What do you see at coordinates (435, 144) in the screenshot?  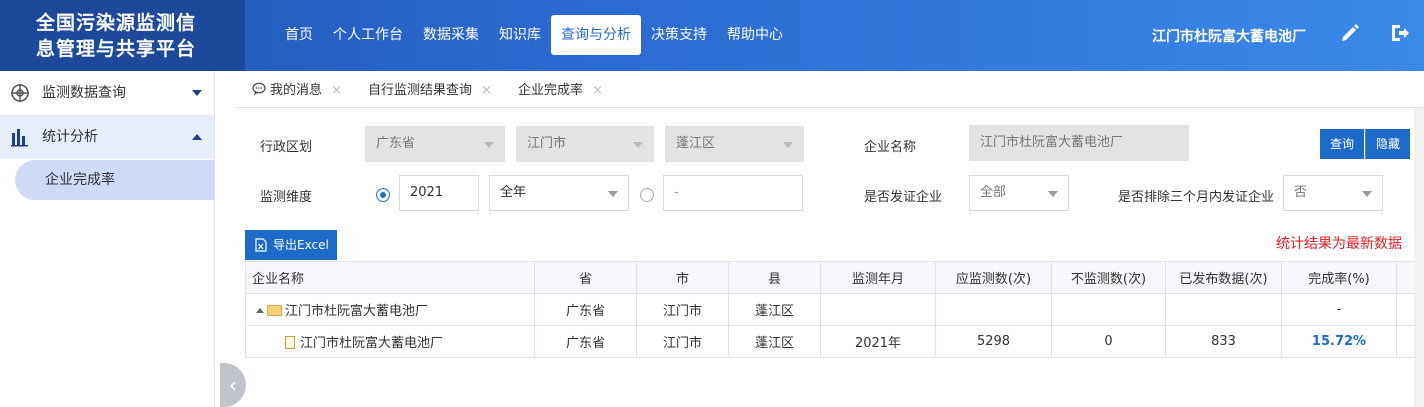 I see `province-select: 广东省` at bounding box center [435, 144].